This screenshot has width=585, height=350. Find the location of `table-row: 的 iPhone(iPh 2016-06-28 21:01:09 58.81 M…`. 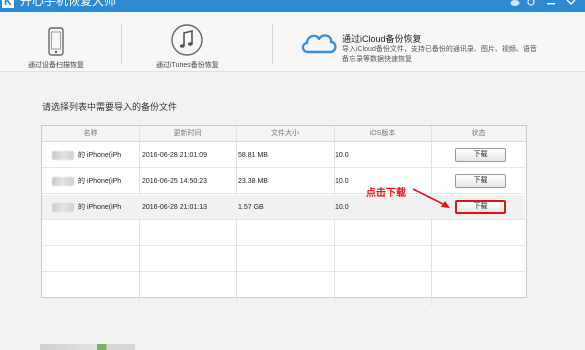

table-row: 的 iPhone(iPh 2016-06-28 21:01:09 58.81 M… is located at coordinates (283, 155).